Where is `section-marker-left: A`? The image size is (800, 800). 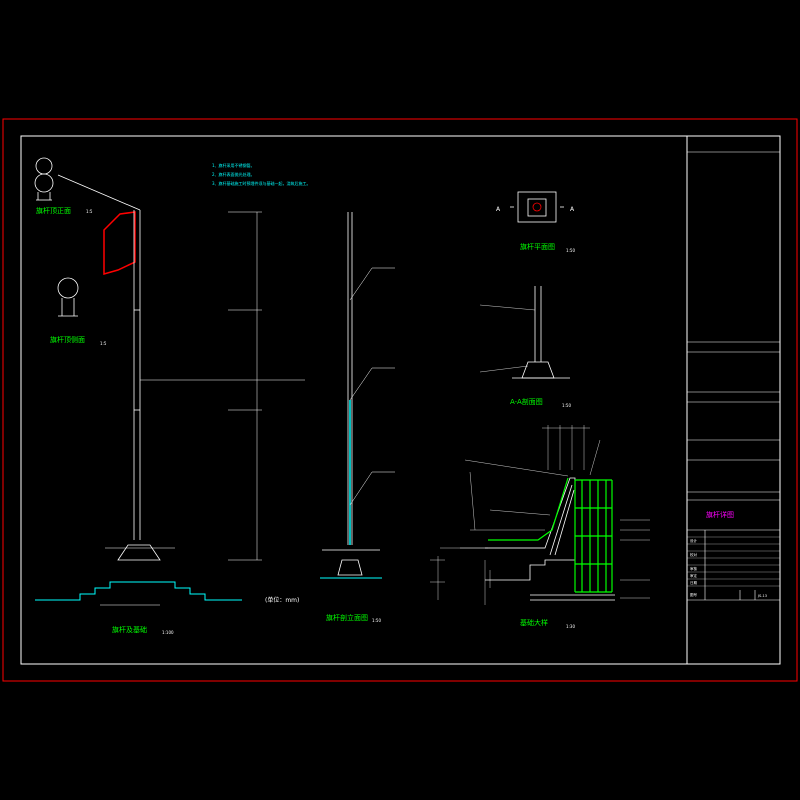
section-marker-left: A is located at coordinates (498, 209).